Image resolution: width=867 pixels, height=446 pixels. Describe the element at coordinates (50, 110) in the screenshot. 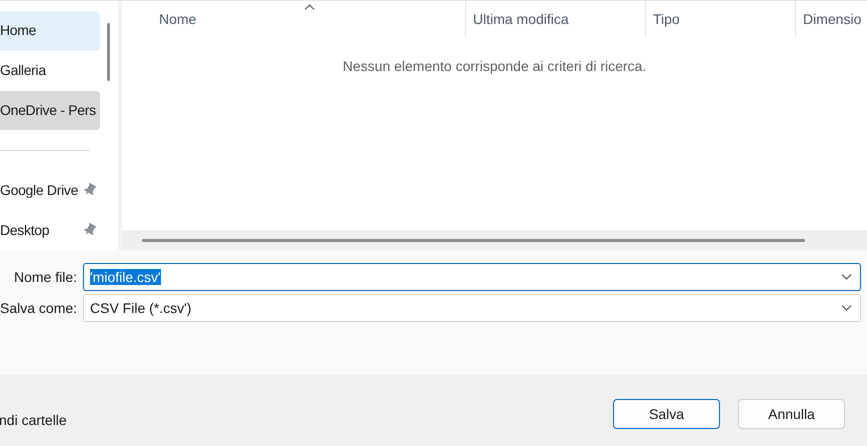

I see `sidebar-item: OneDrive - Pers` at that location.